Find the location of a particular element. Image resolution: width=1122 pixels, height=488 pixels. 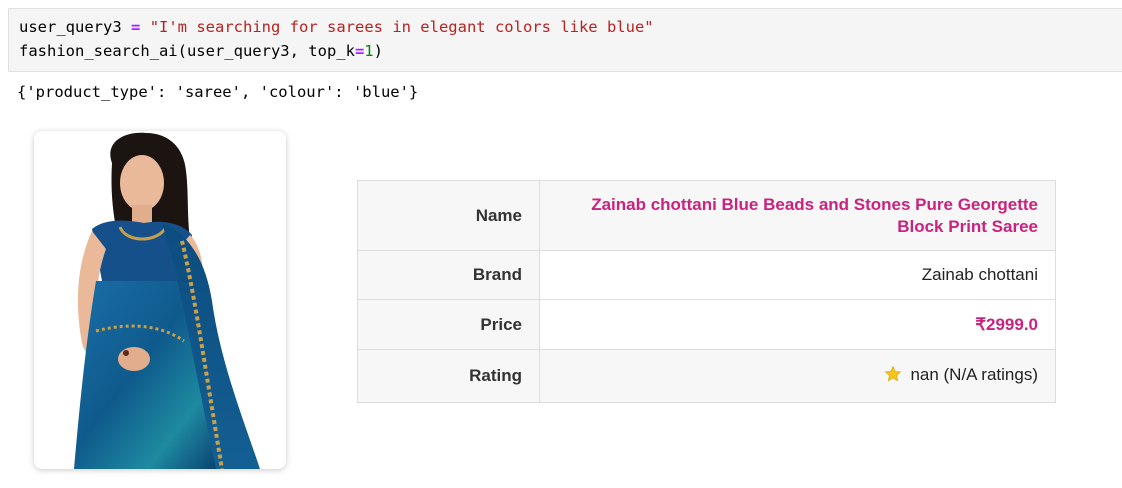

price-value: ₹2999.0 is located at coordinates (1006, 324).